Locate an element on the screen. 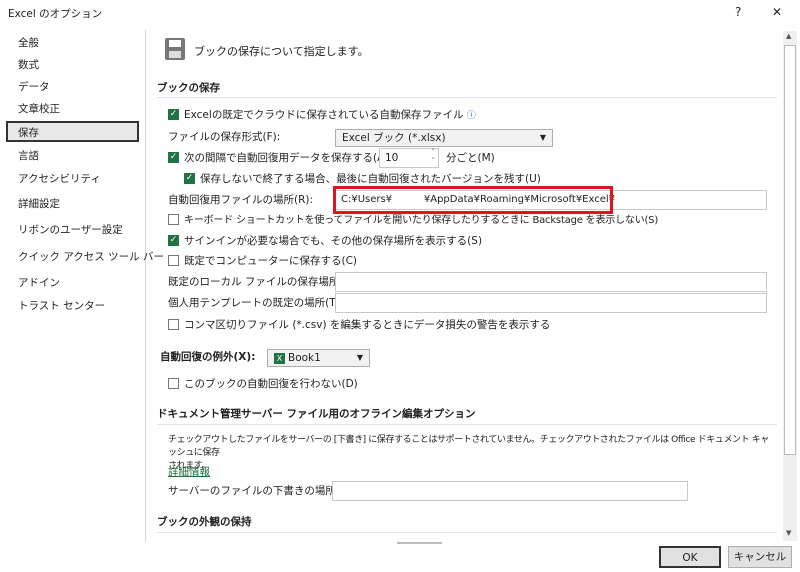 The height and width of the screenshot is (572, 800). template-location-input is located at coordinates (551, 303).